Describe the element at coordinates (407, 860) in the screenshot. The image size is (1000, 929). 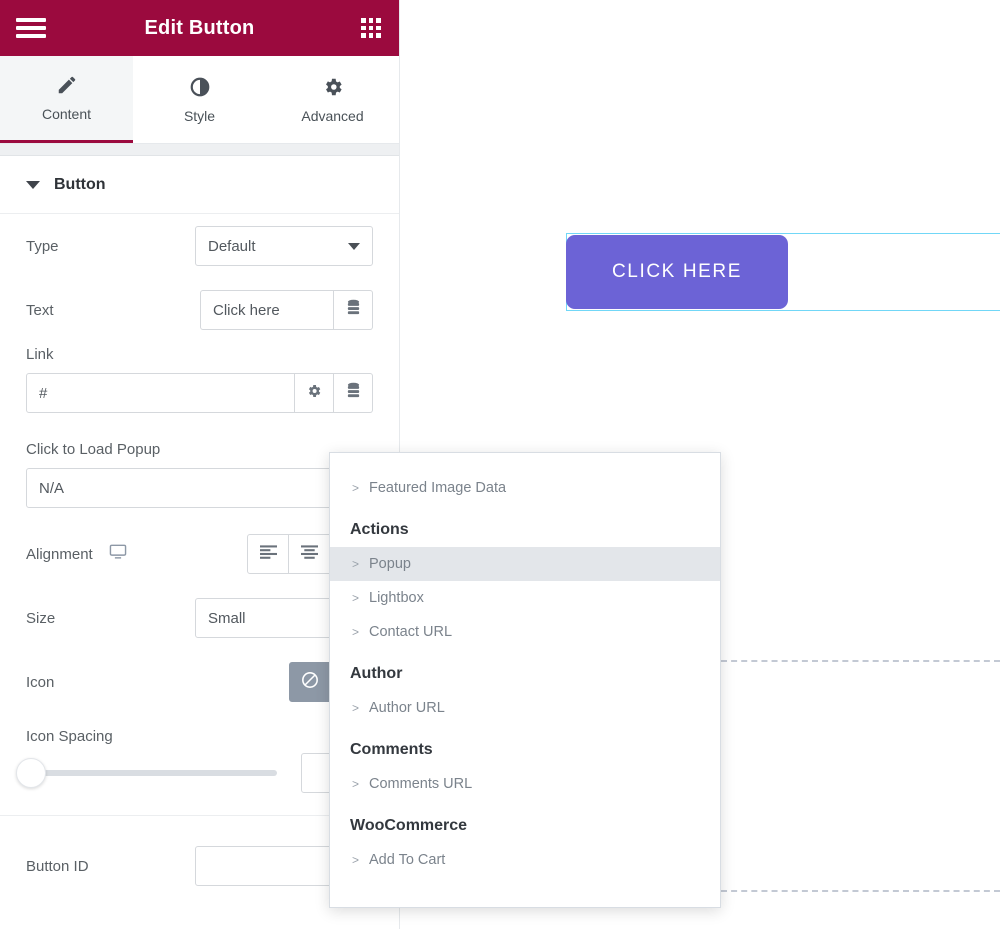
I see `dropdown-item-label: Add To Cart` at that location.